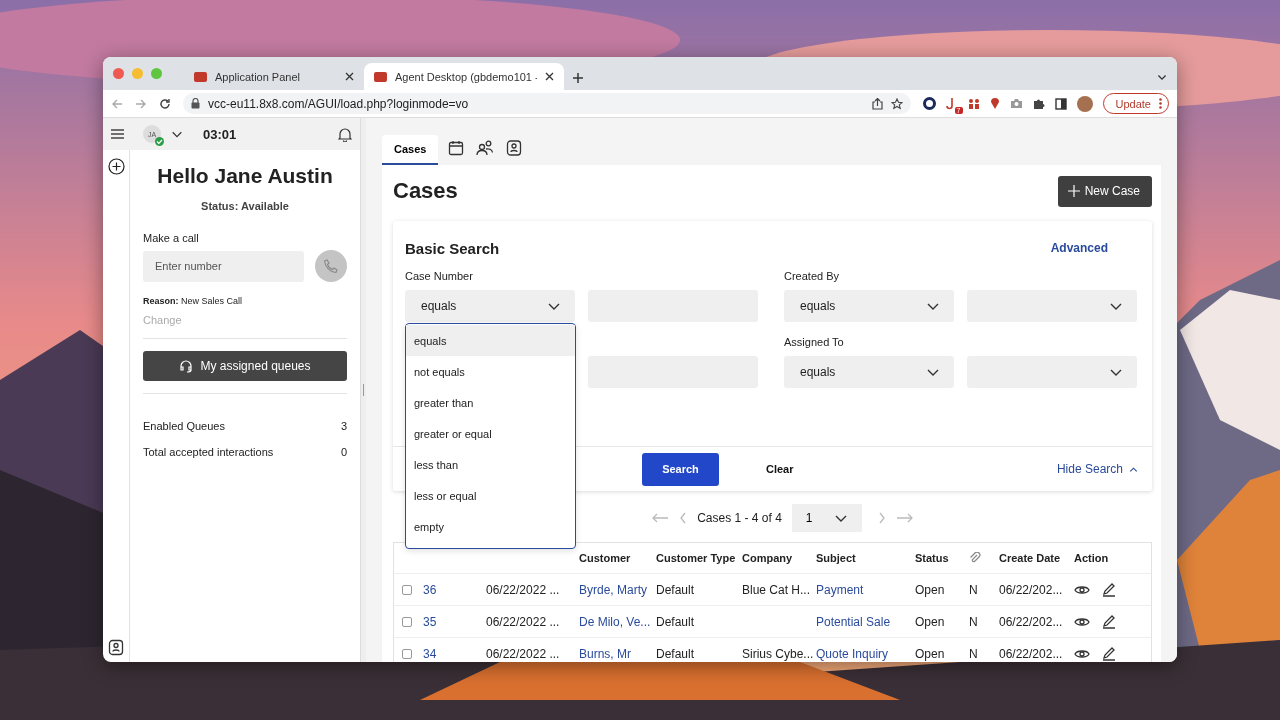 This screenshot has height=720, width=1280. Describe the element at coordinates (973, 103) in the screenshot. I see `figures-icon` at that location.